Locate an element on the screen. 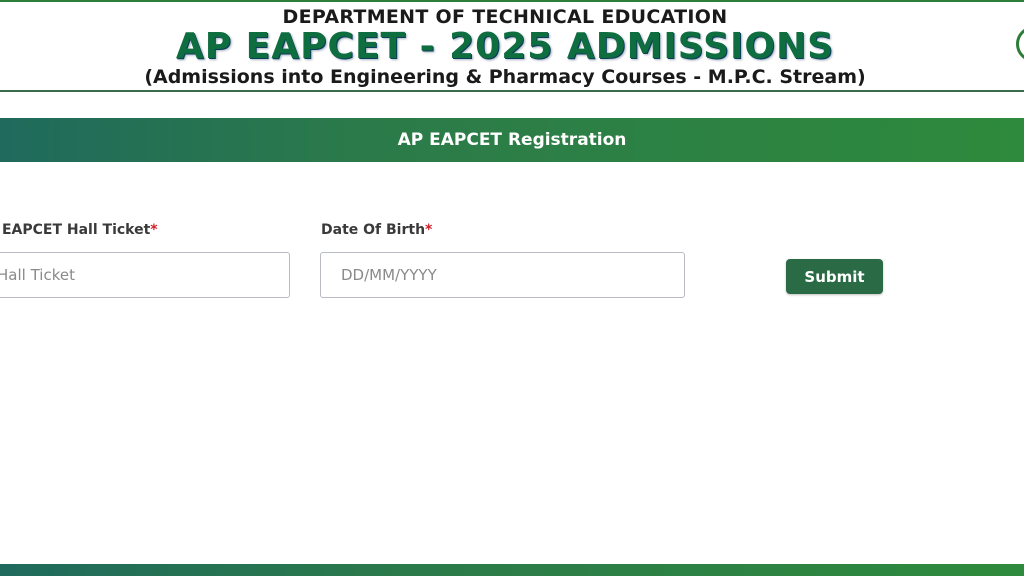 This screenshot has height=576, width=1024. page-title: AP EAPCET - 2025 ADMISSIONS is located at coordinates (505, 46).